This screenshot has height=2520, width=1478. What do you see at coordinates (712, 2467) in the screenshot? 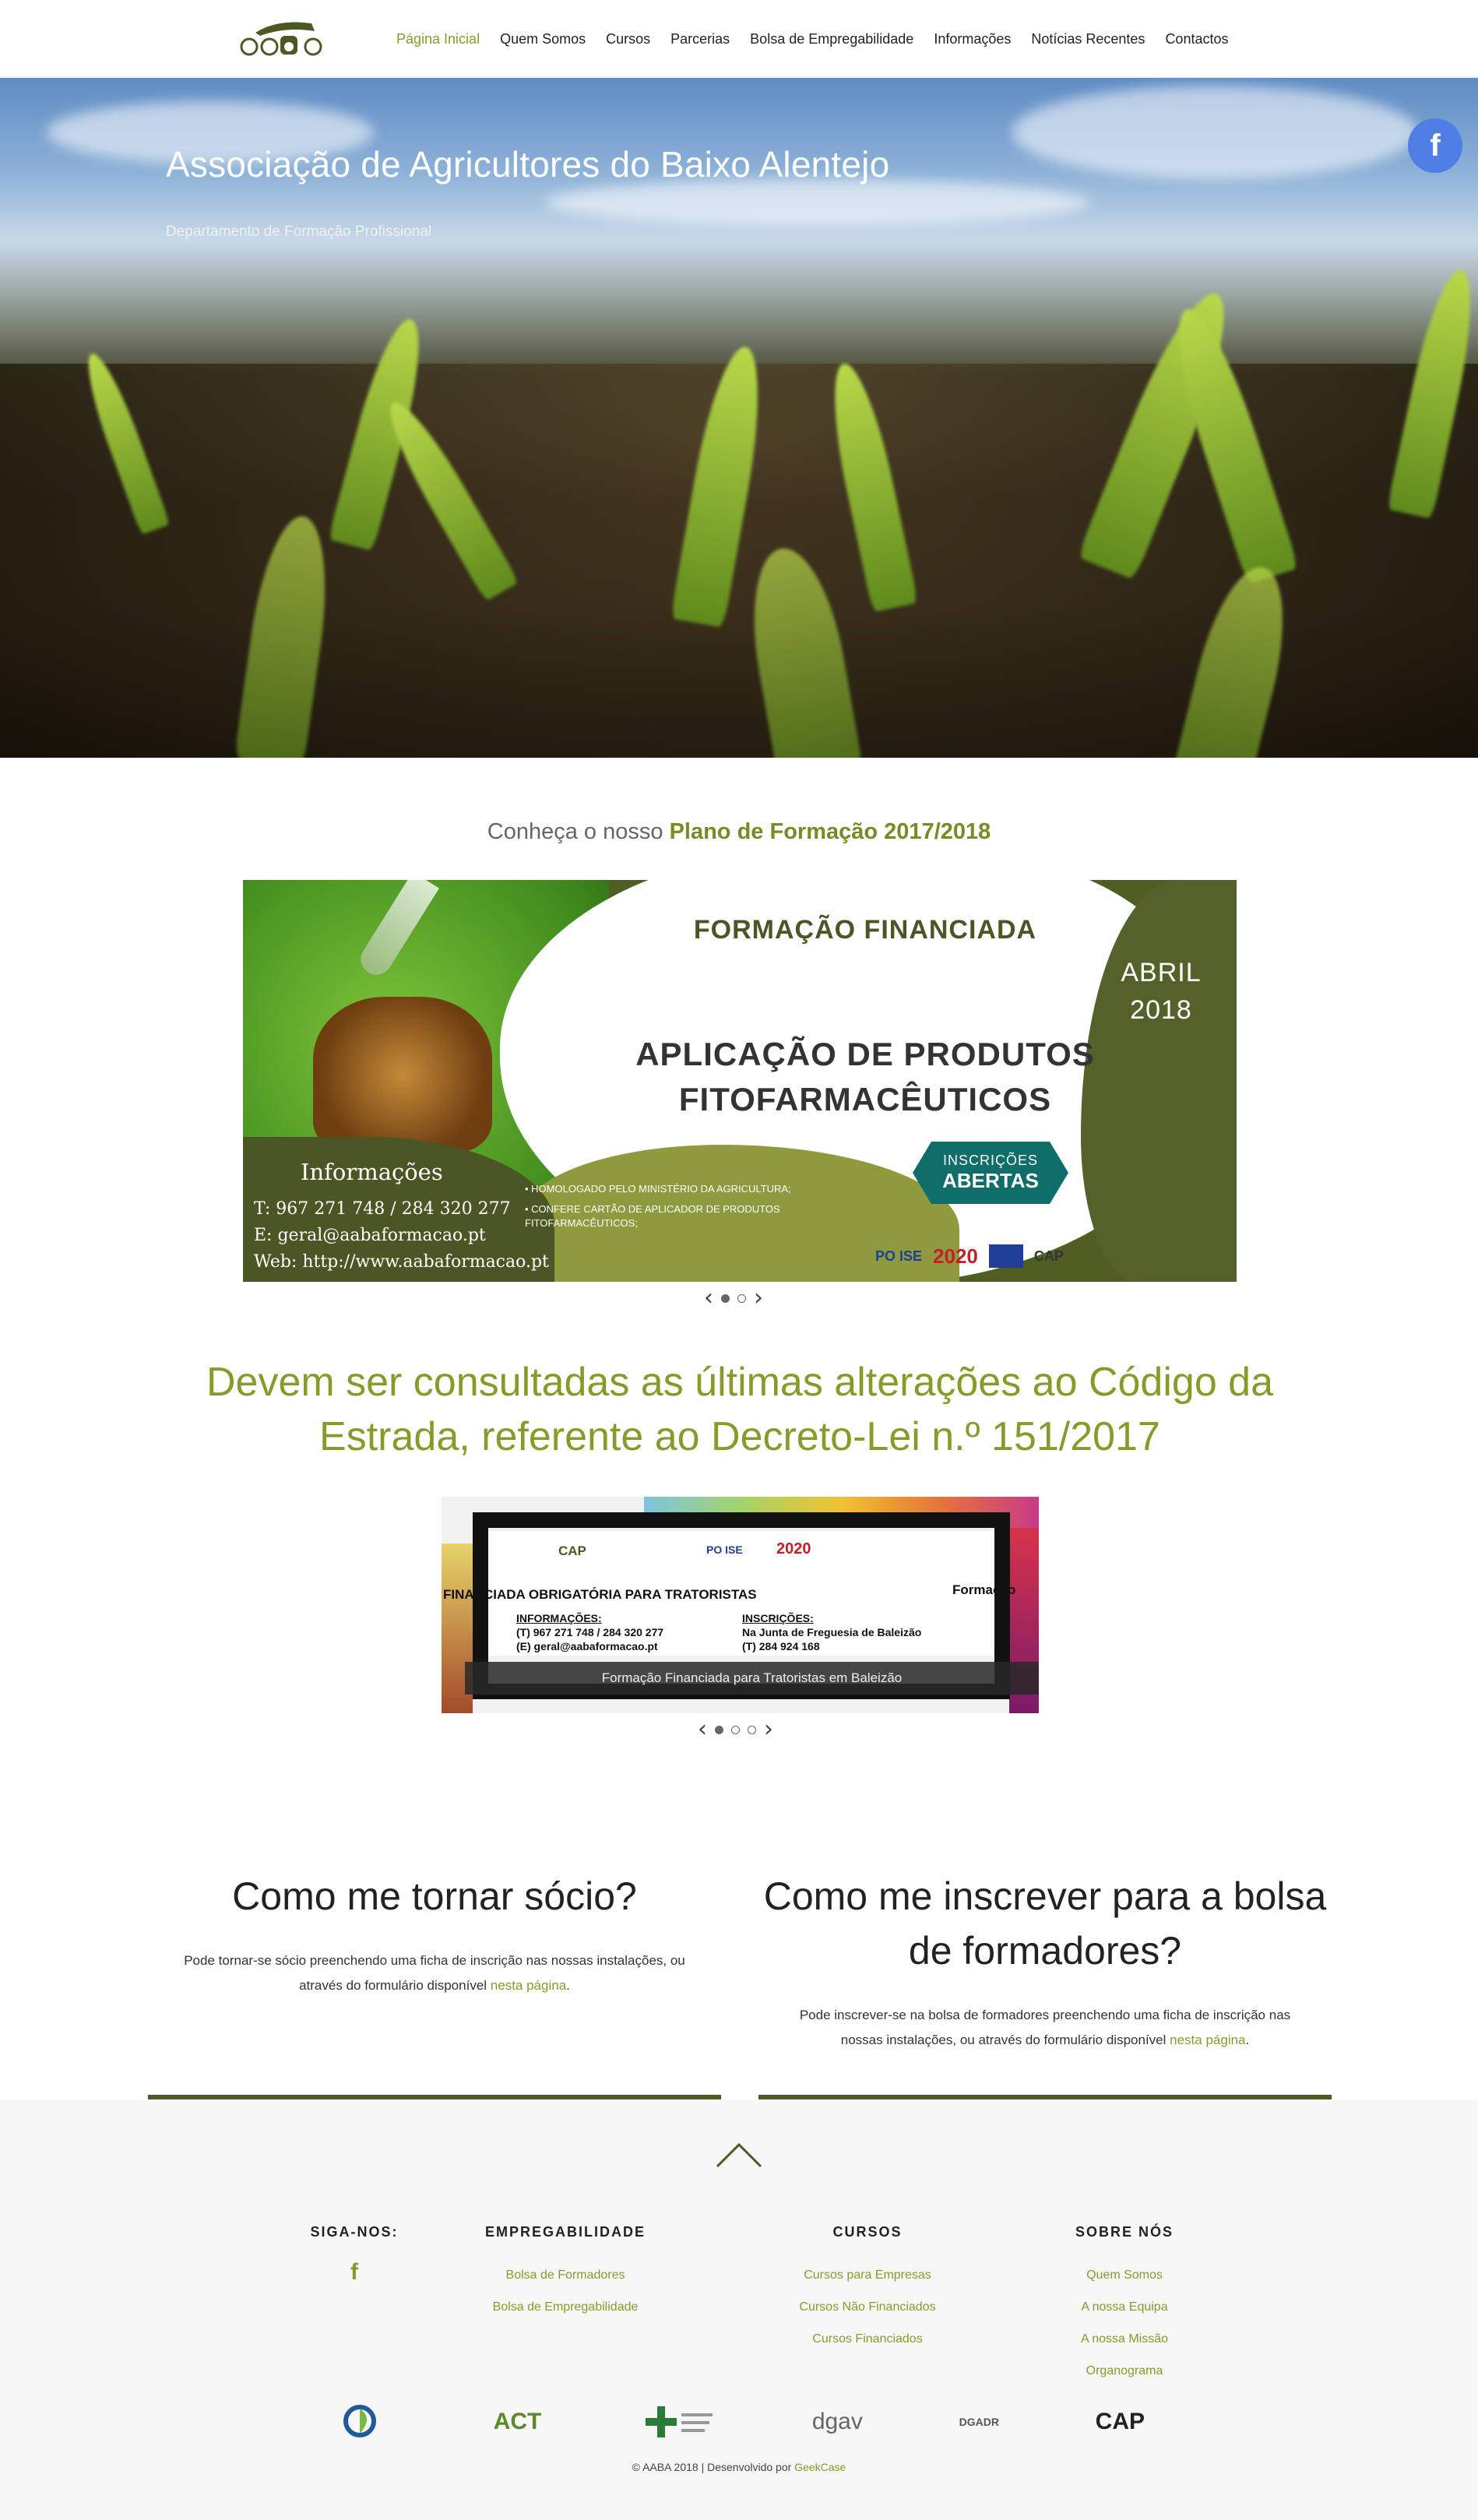
I see `copyright-text: © AABA 2018 | Desenvolvido por` at bounding box center [712, 2467].